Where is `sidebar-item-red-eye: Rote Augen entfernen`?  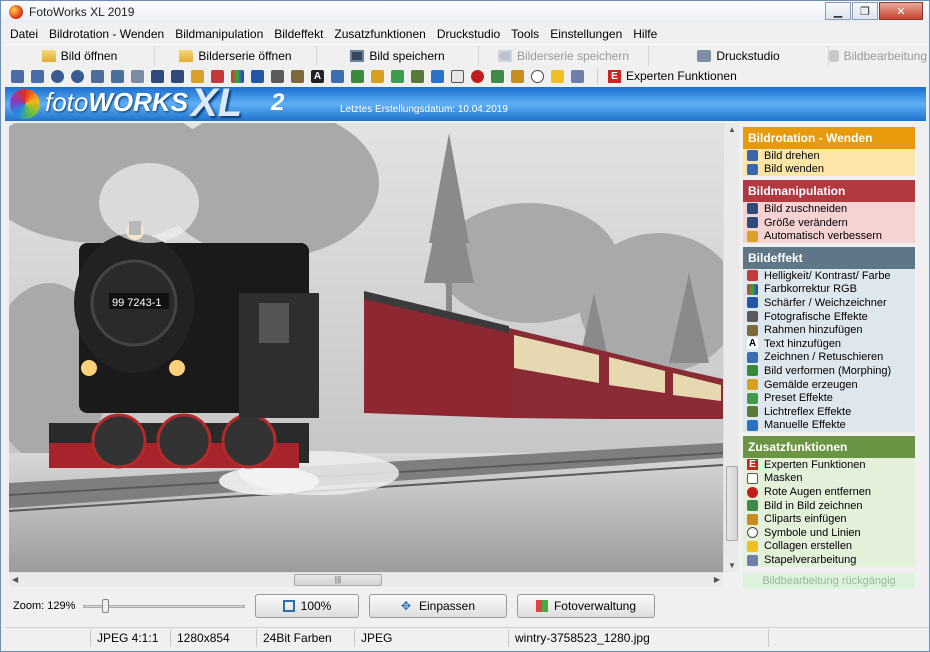 sidebar-item-red-eye: Rote Augen entfernen is located at coordinates (829, 492).